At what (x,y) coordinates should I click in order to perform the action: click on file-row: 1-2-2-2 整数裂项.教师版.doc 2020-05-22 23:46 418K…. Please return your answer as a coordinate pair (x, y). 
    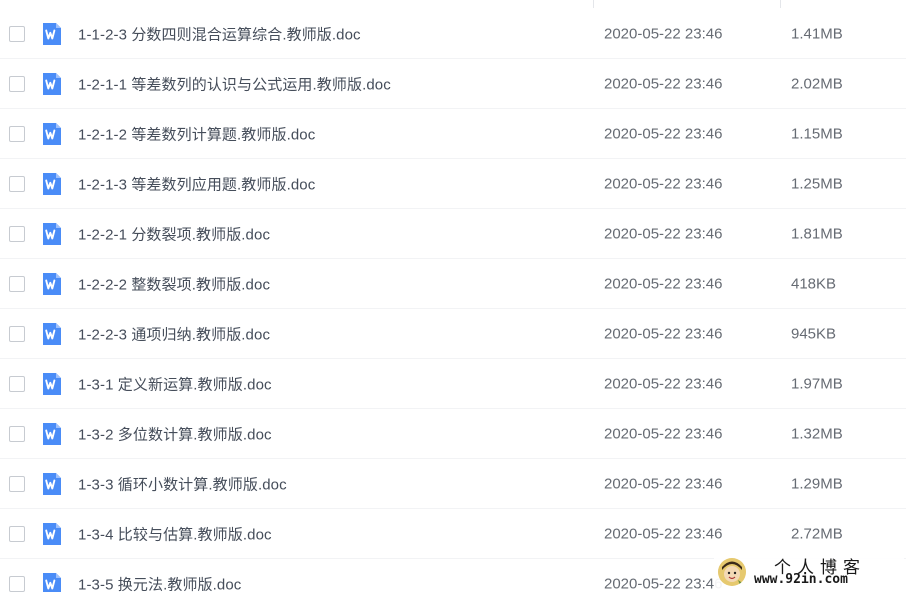
    Looking at the image, I should click on (453, 284).